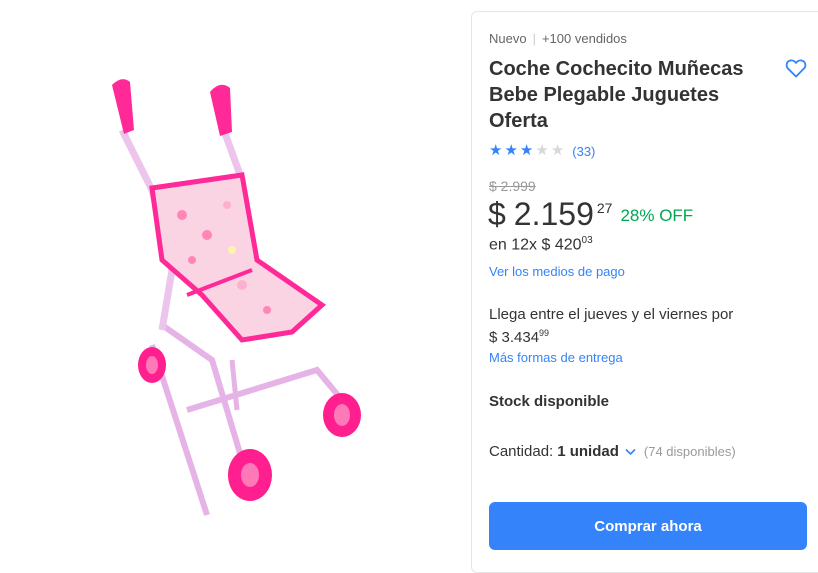  What do you see at coordinates (553, 214) in the screenshot?
I see `price-integer: 2.159` at bounding box center [553, 214].